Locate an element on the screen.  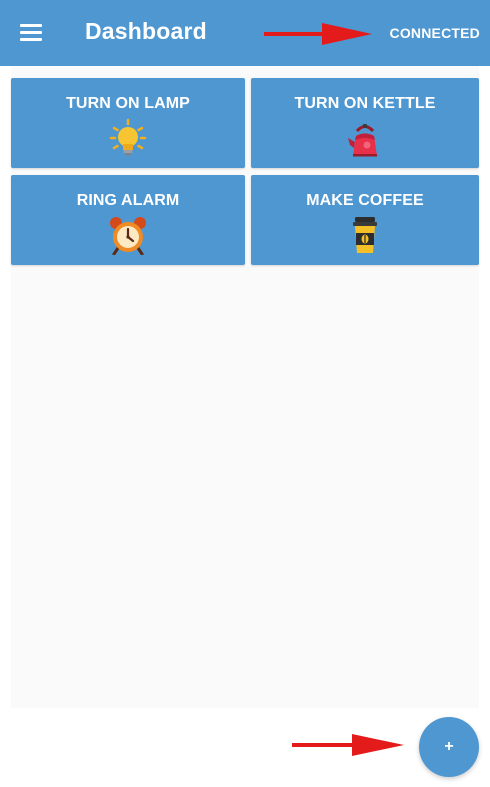
app-bar: Dashboard CONNECTED is located at coordinates (245, 33).